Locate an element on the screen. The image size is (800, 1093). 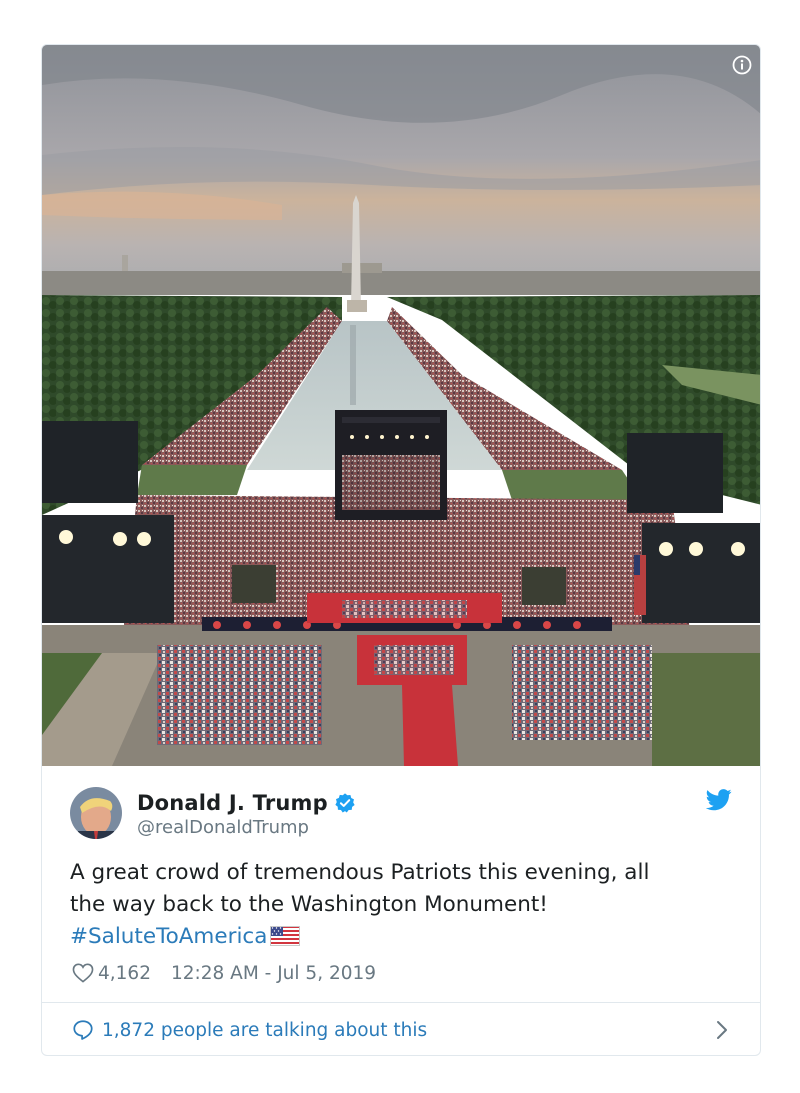
talking-label: 1,872 people are talking about this is located at coordinates (265, 1030).